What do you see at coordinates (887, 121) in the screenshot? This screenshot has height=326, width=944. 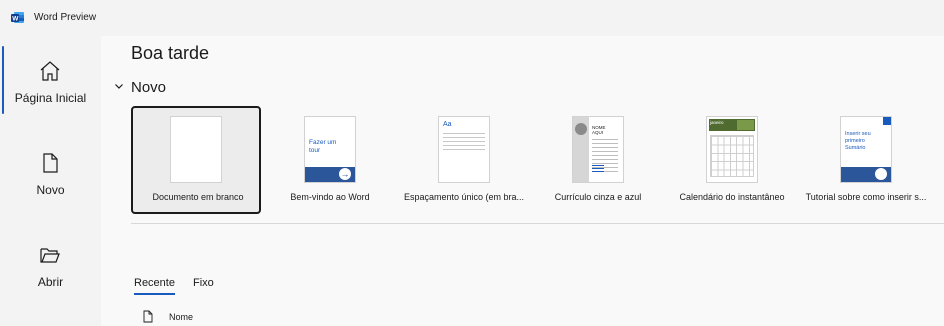 I see `corner-accent` at bounding box center [887, 121].